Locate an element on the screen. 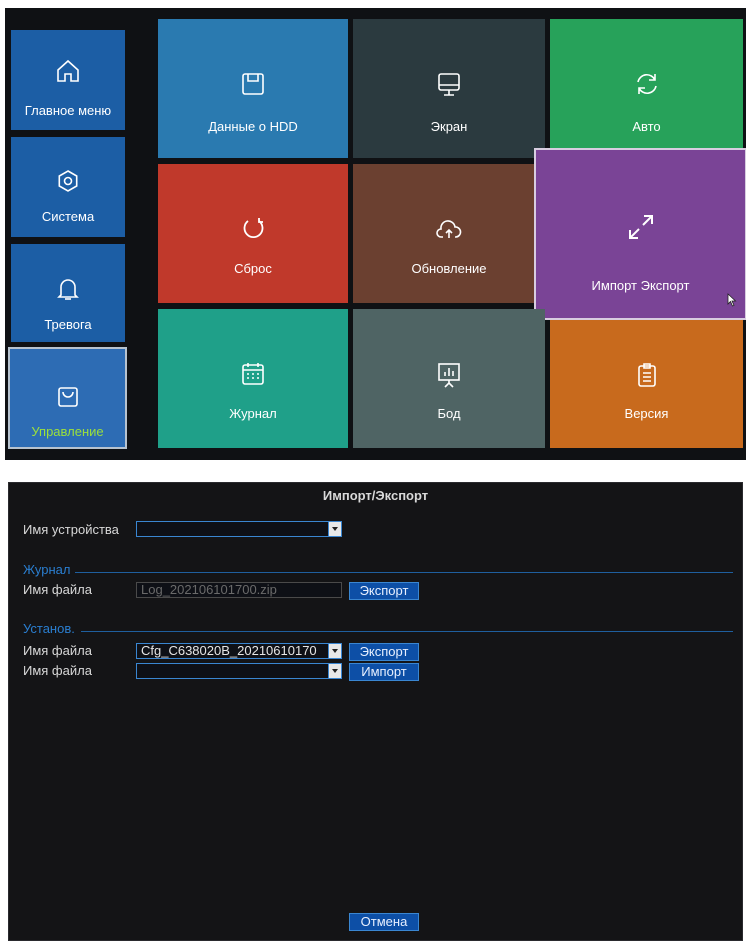  sidebar-item-label: Главное меню is located at coordinates (68, 110).